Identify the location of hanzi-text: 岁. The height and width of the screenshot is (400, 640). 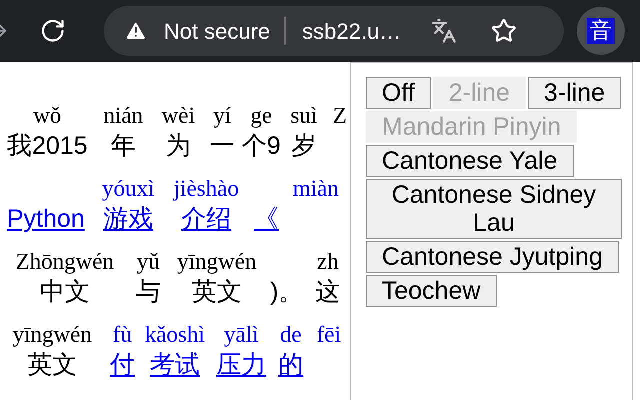
(304, 146).